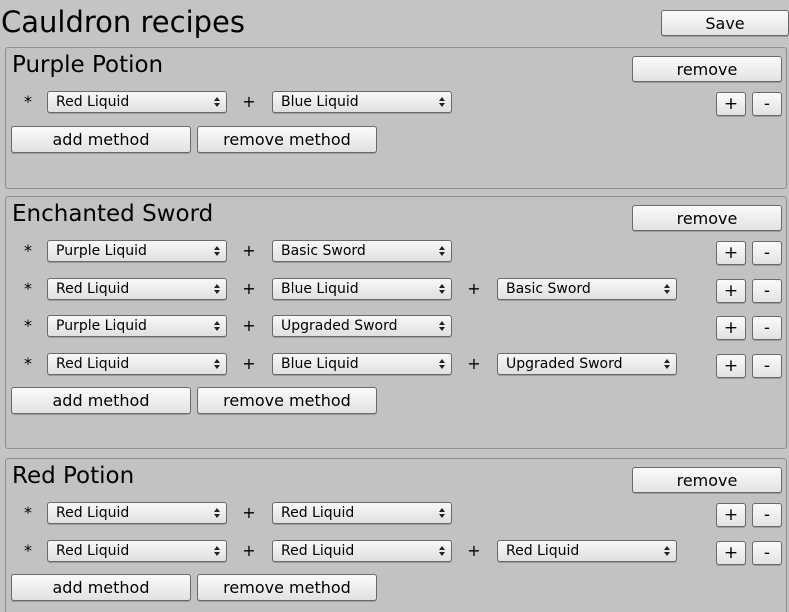  What do you see at coordinates (88, 65) in the screenshot?
I see `recipe-name: Purple Potion` at bounding box center [88, 65].